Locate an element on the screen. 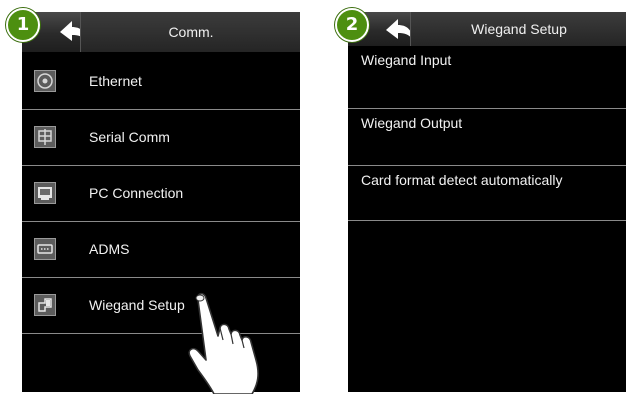 This screenshot has width=627, height=396. menu-item-pc-connection: PC Connection is located at coordinates (161, 194).